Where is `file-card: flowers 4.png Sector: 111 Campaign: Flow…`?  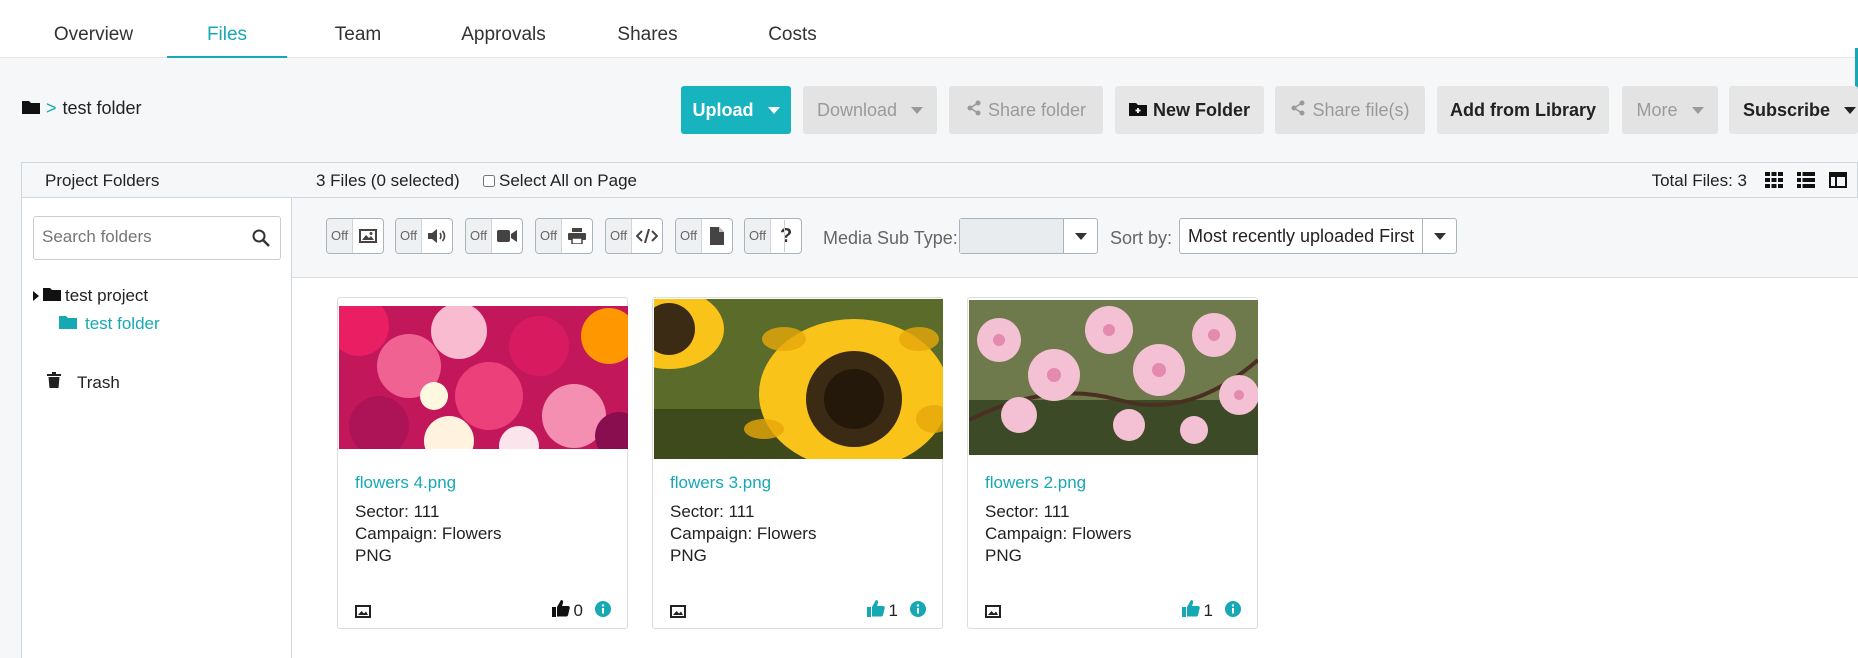
file-card: flowers 4.png Sector: 111 Campaign: Flow… is located at coordinates (482, 463).